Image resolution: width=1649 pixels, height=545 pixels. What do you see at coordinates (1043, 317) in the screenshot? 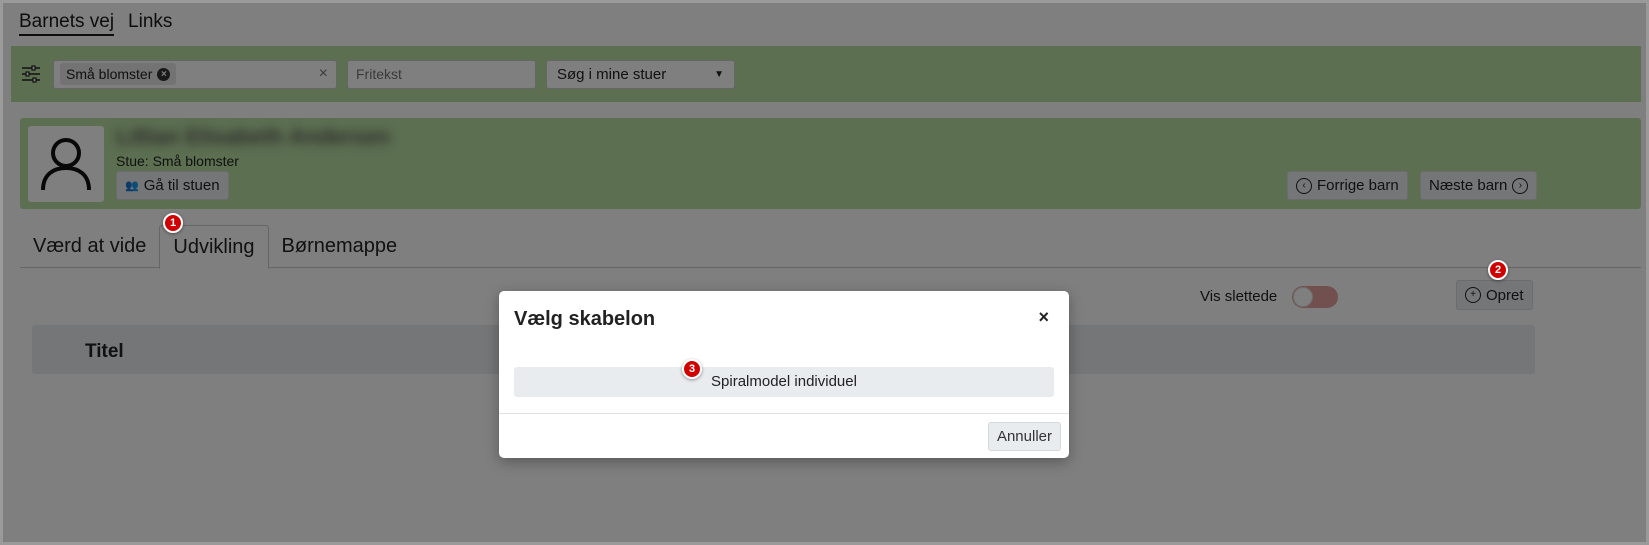
I see `close-icon: ×` at bounding box center [1043, 317].